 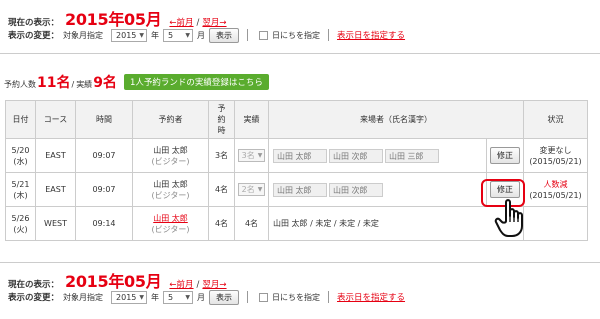 I want to click on date-cell: 5/26 (火), so click(x=20, y=223).